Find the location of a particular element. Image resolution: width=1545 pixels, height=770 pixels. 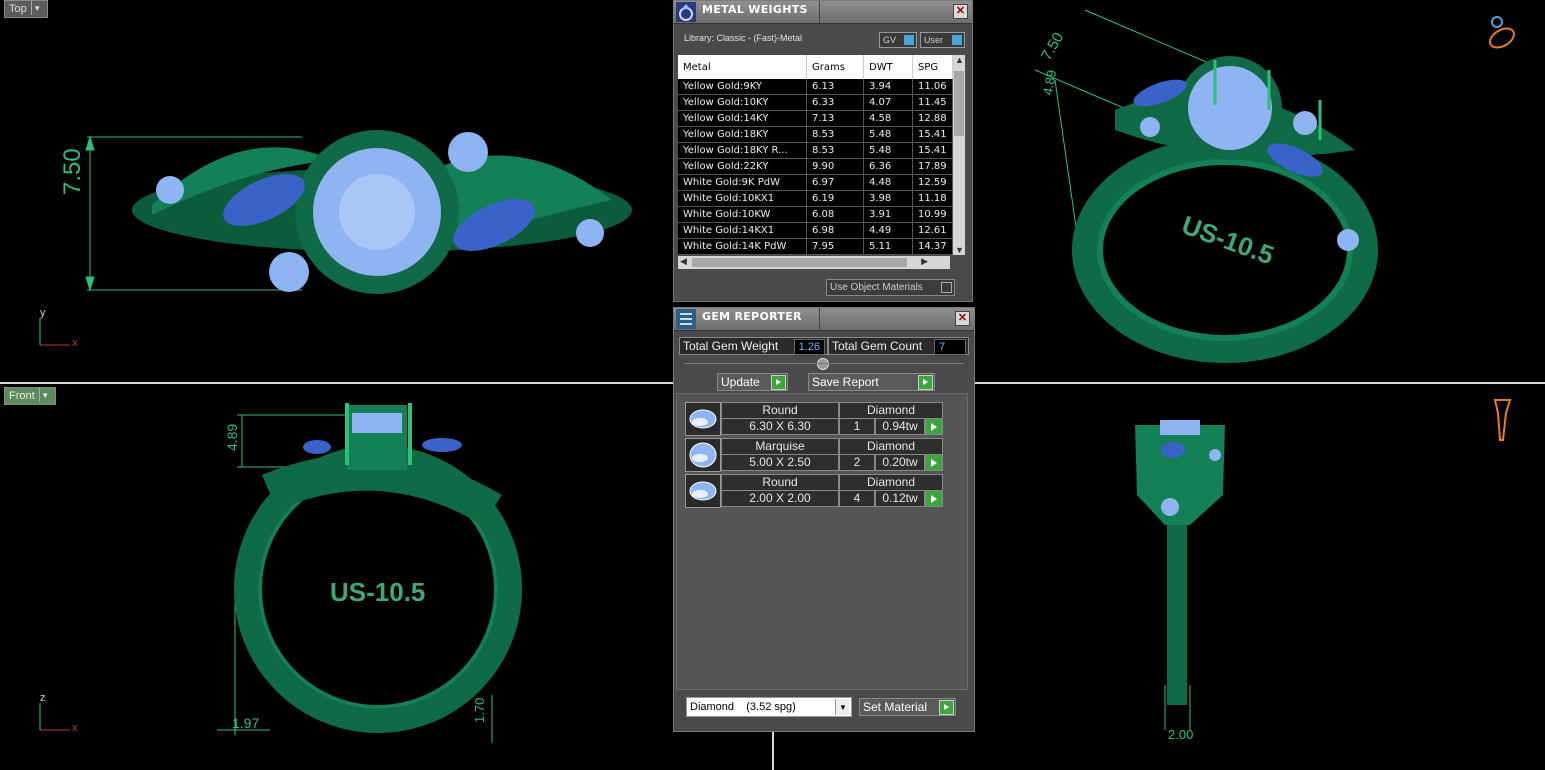

use-object-materials-label: Use Object Materials is located at coordinates (876, 287).